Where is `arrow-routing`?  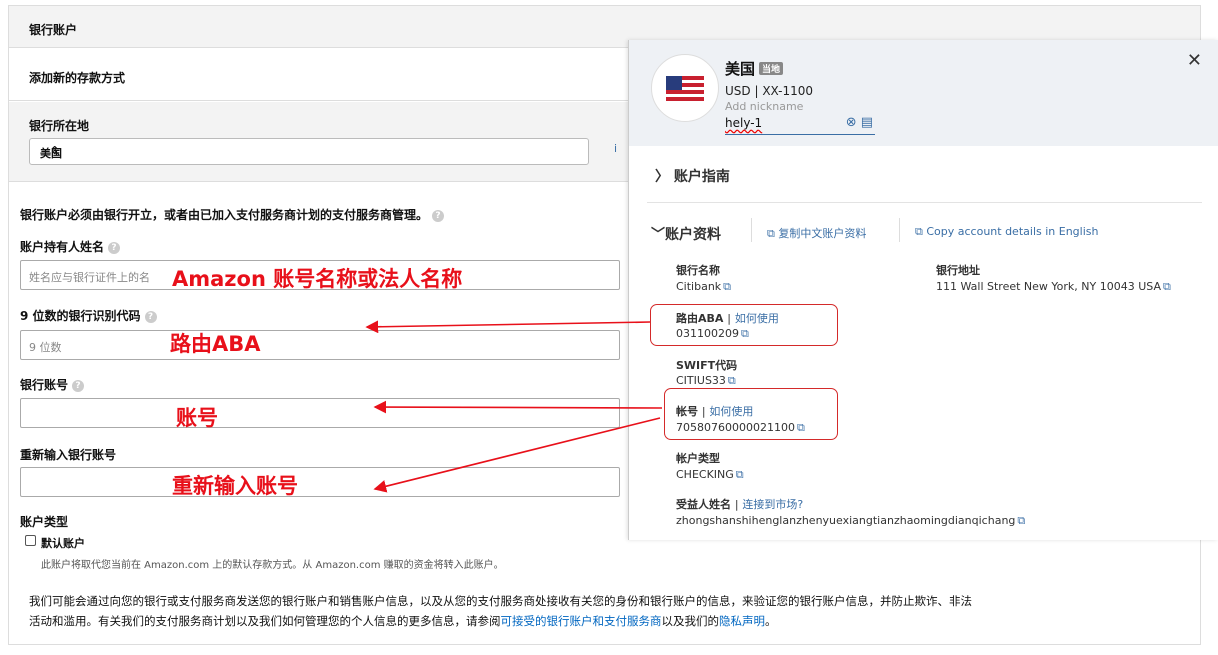
arrow-routing is located at coordinates (508, 327).